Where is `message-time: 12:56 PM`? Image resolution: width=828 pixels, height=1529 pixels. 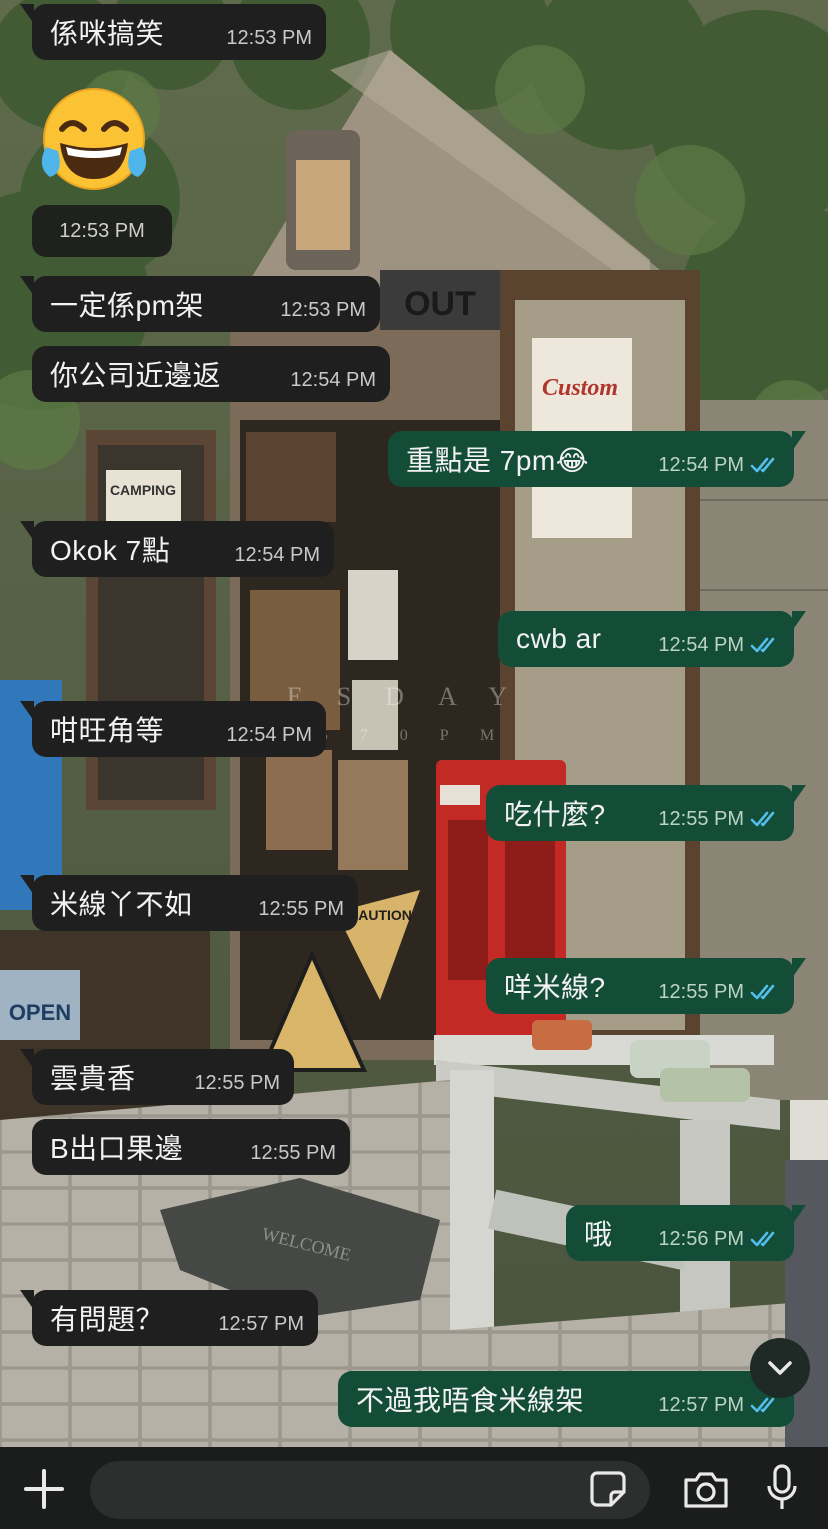
message-time: 12:56 PM is located at coordinates (701, 1238).